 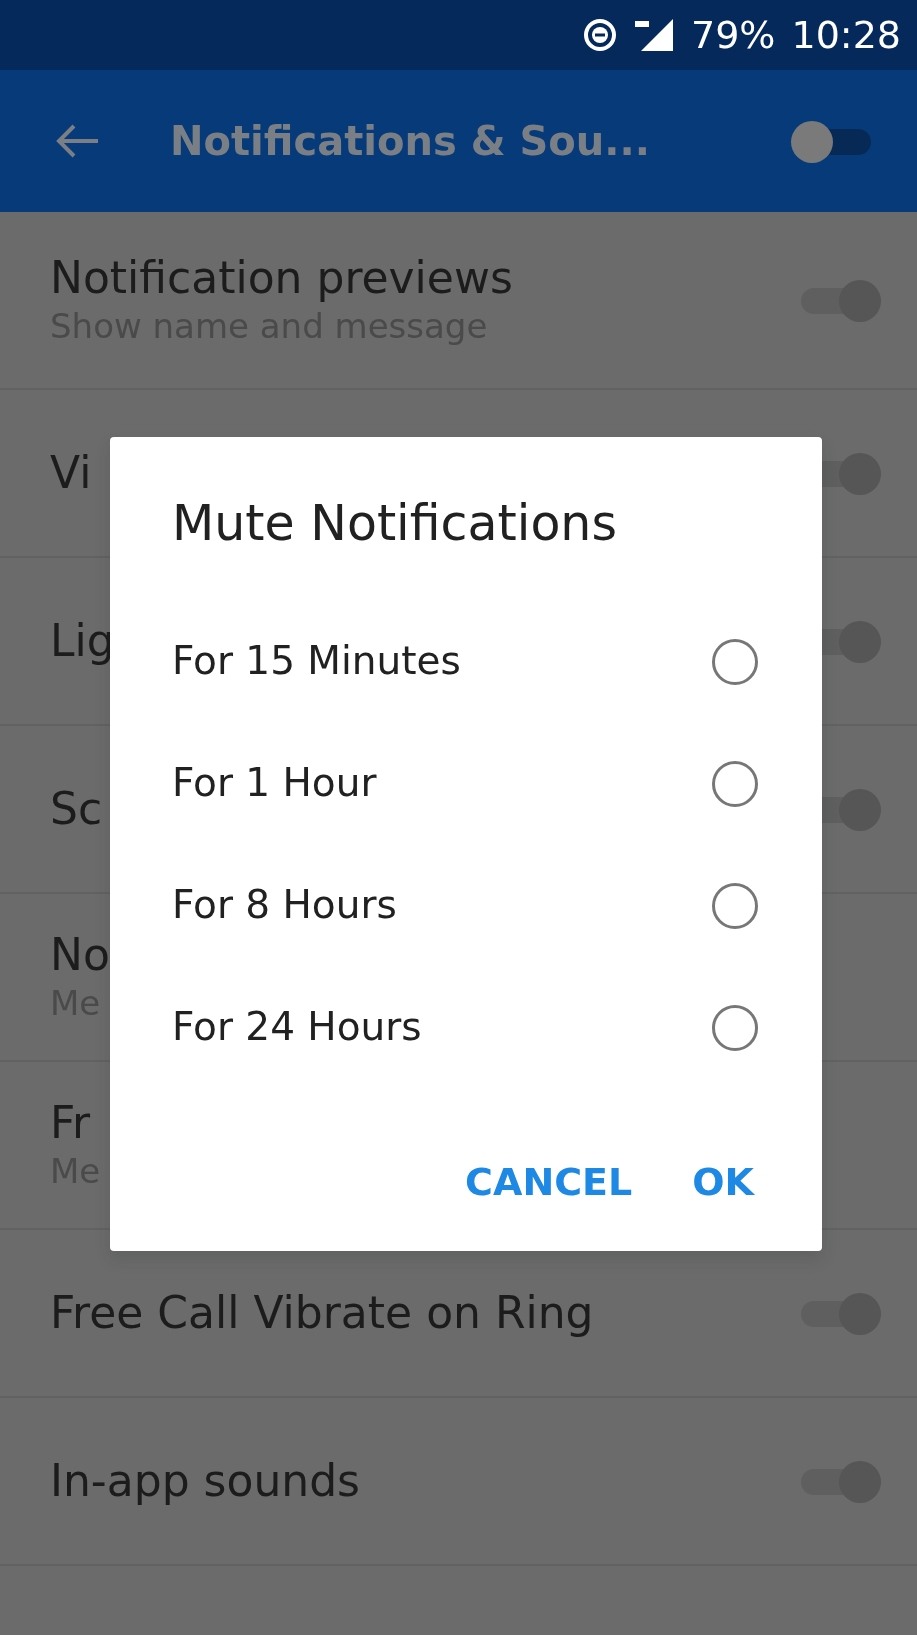 What do you see at coordinates (654, 35) in the screenshot?
I see `signal-icon` at bounding box center [654, 35].